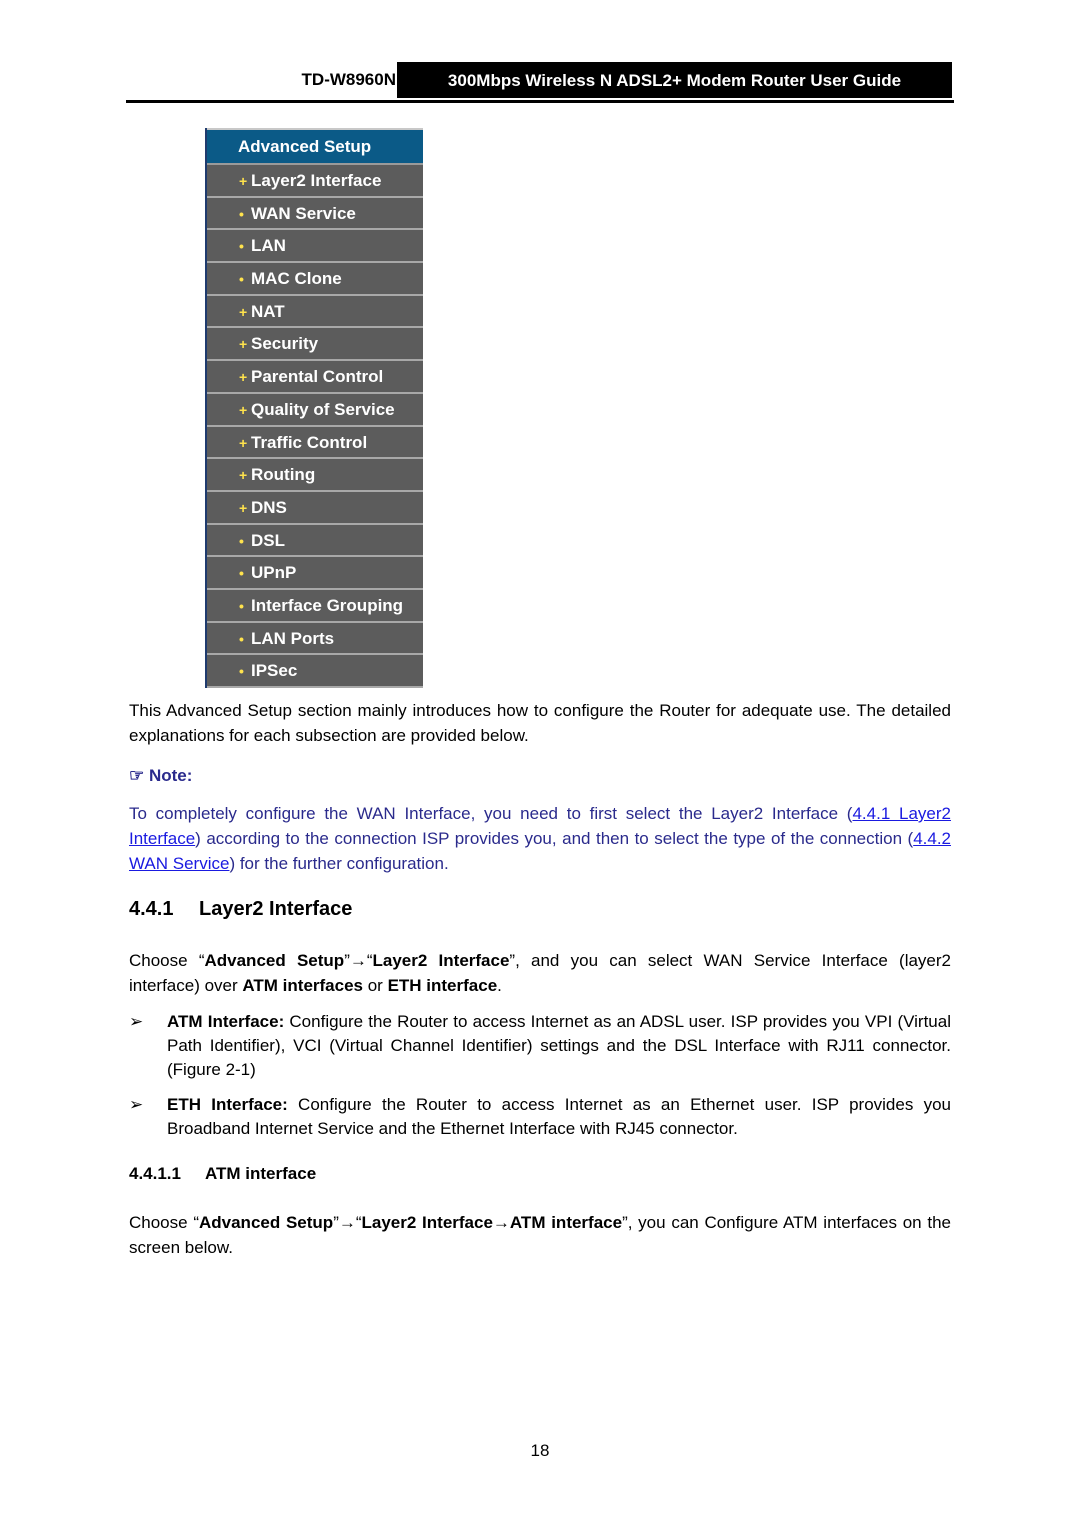  Describe the element at coordinates (540, 1450) in the screenshot. I see `page-number: 18` at that location.